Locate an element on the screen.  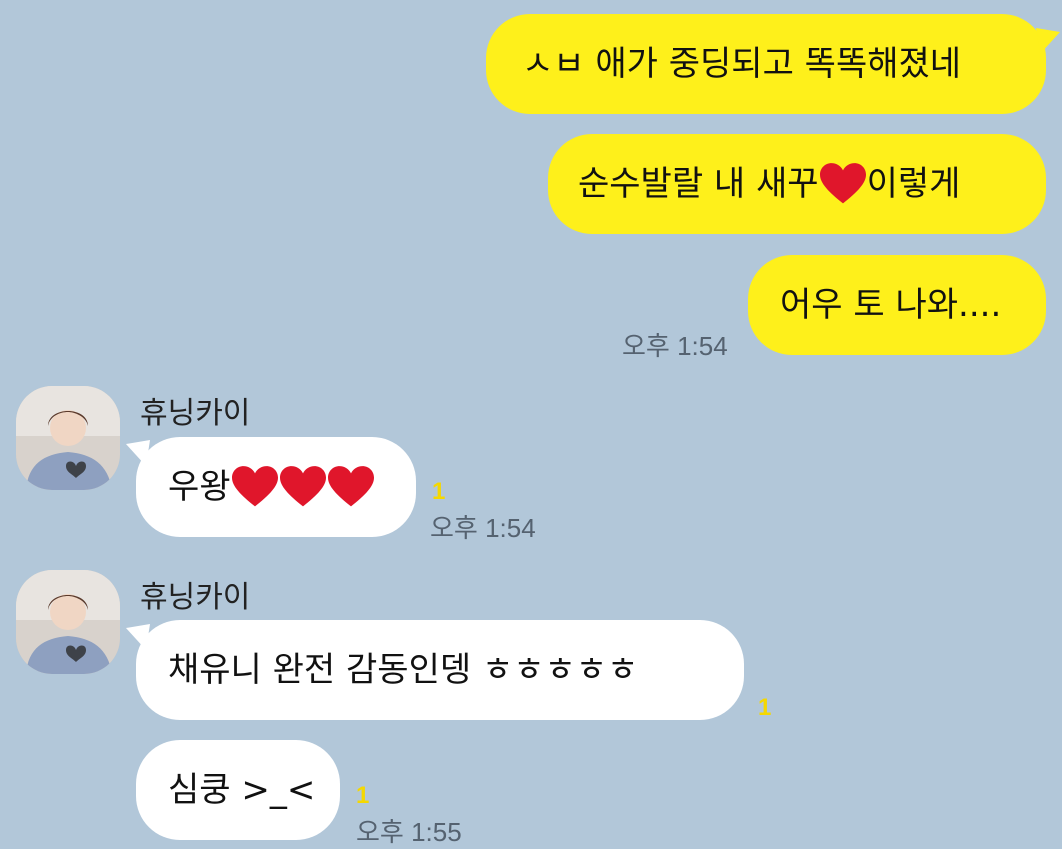
their-message-bubble: 우왕 is located at coordinates (276, 487).